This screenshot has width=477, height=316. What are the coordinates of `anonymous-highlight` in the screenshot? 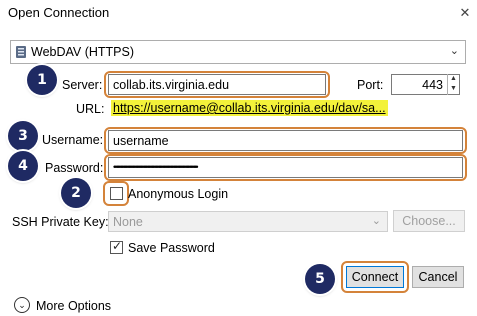 It's located at (116, 193).